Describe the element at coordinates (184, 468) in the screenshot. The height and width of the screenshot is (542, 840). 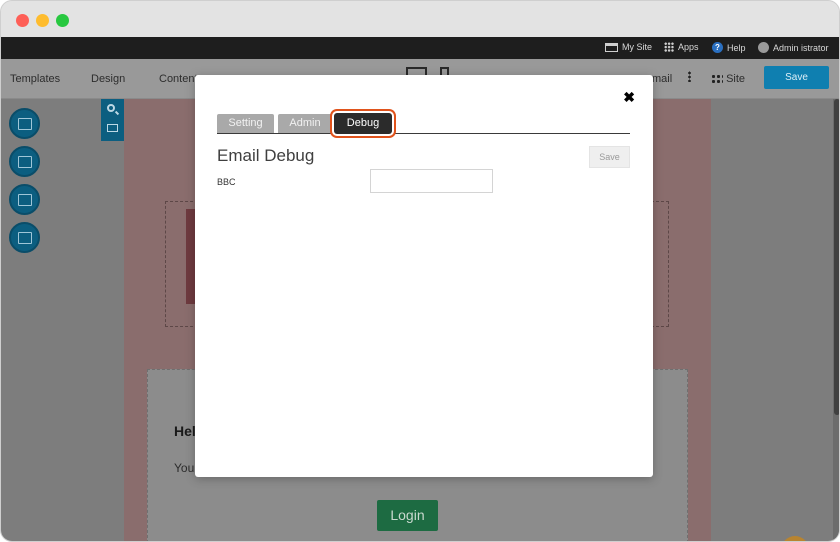
I see `card-text: You` at that location.